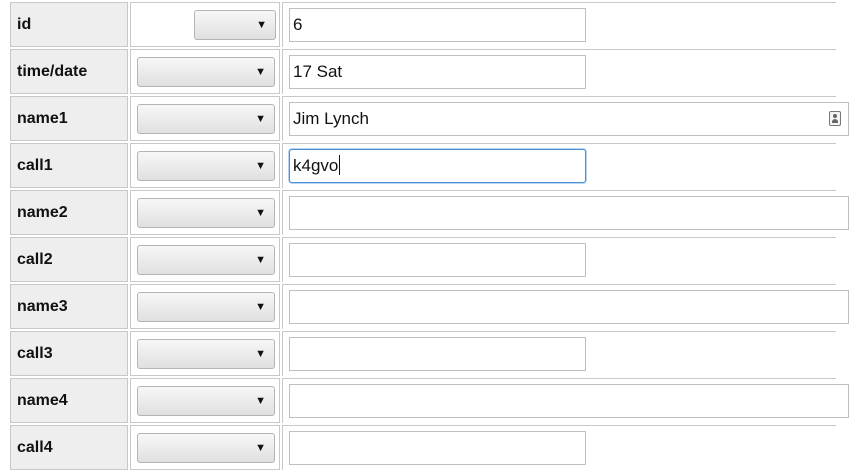 The width and height of the screenshot is (855, 472). Describe the element at coordinates (69, 165) in the screenshot. I see `field-label-call1: call1` at that location.